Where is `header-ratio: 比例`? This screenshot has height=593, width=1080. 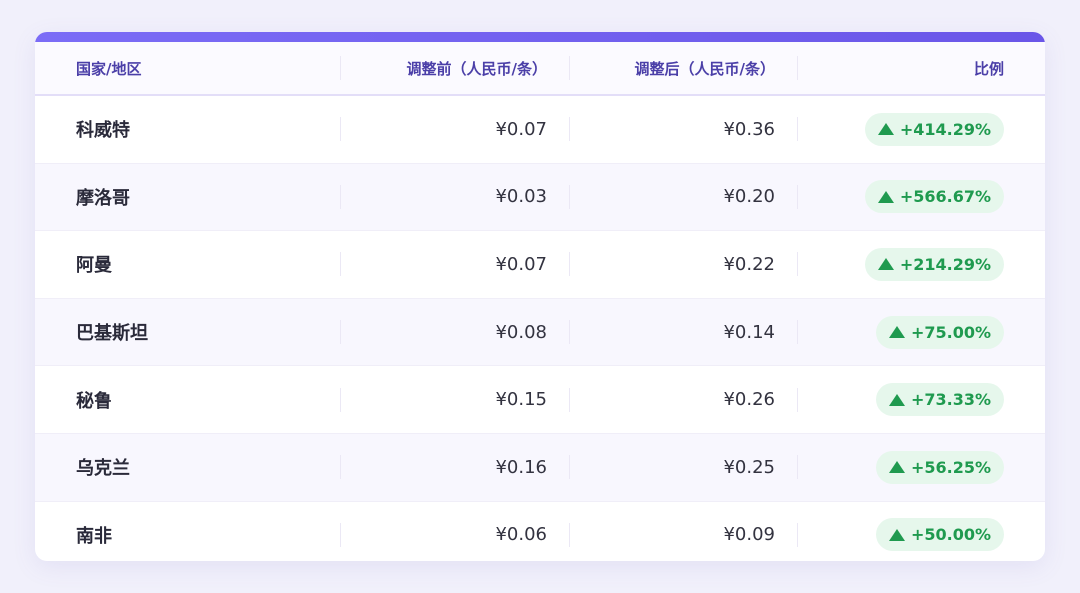
header-ratio: 比例 is located at coordinates (921, 68).